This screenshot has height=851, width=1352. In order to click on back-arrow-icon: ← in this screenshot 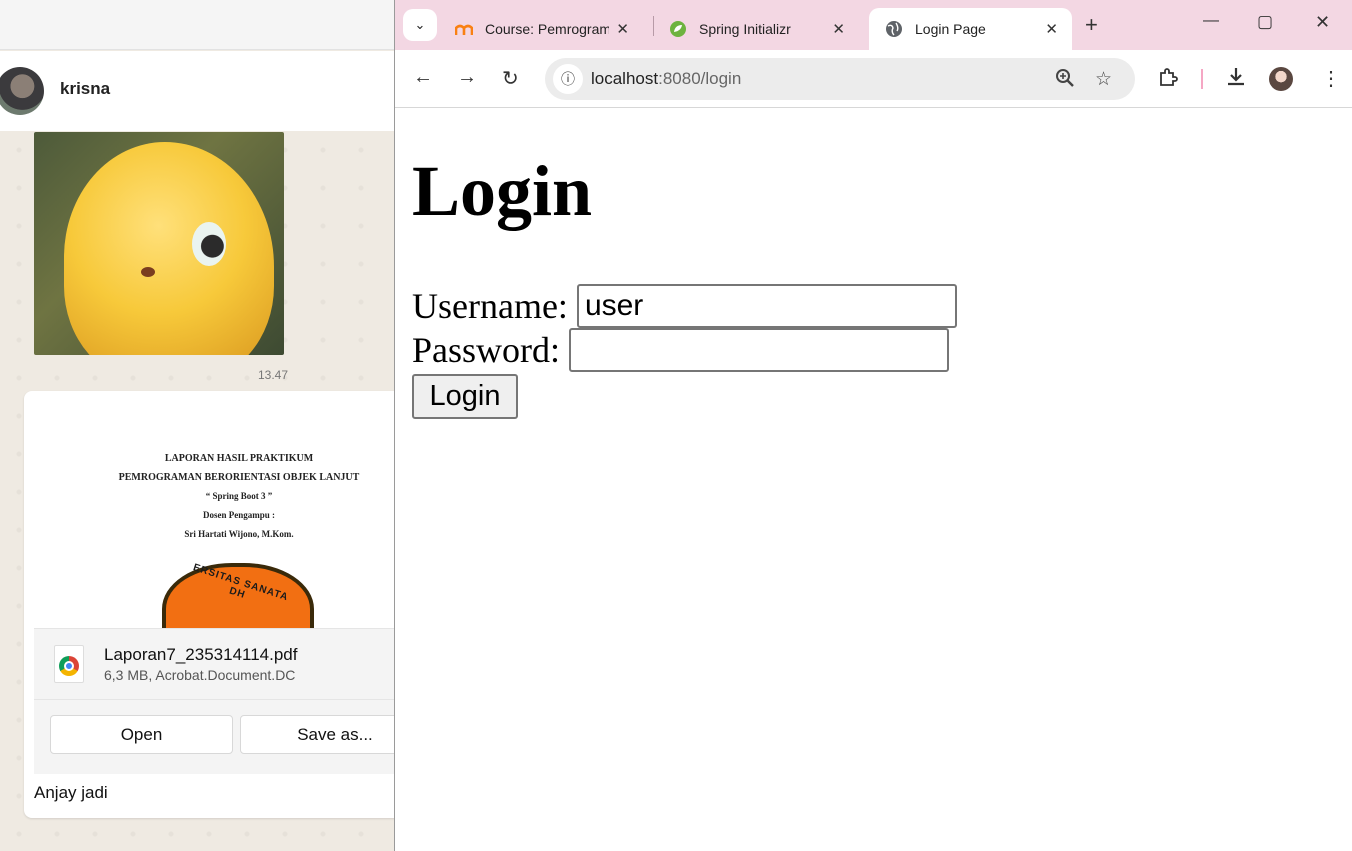, I will do `click(423, 77)`.